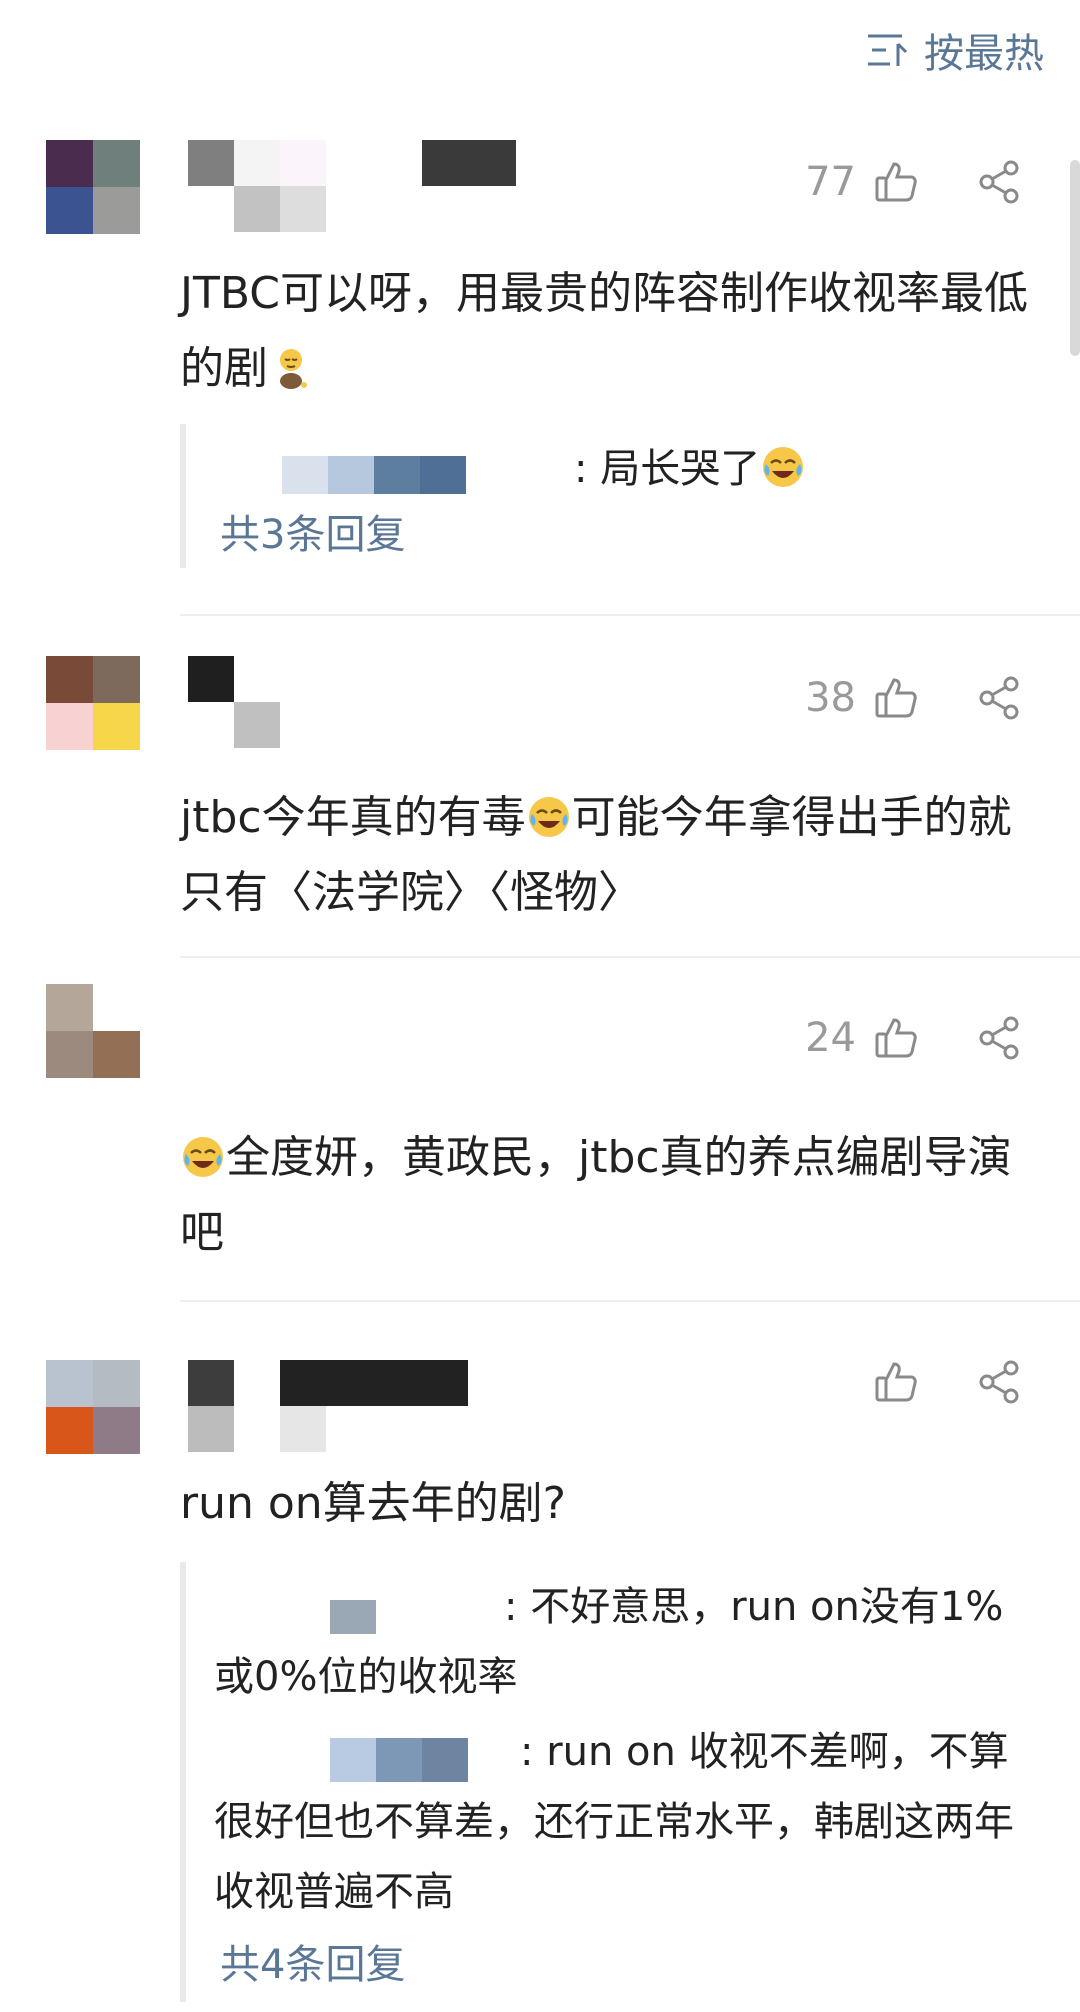 This screenshot has height=2012, width=1080. Describe the element at coordinates (938, 1382) in the screenshot. I see `comment-actions` at that location.